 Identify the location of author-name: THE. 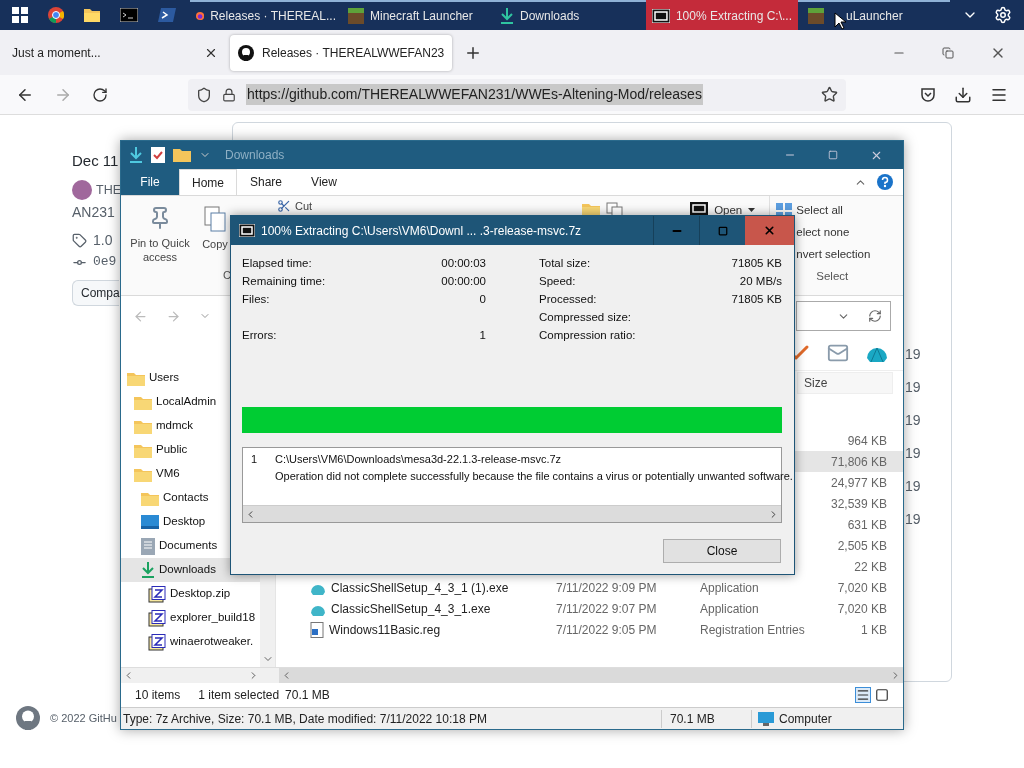
(108, 190).